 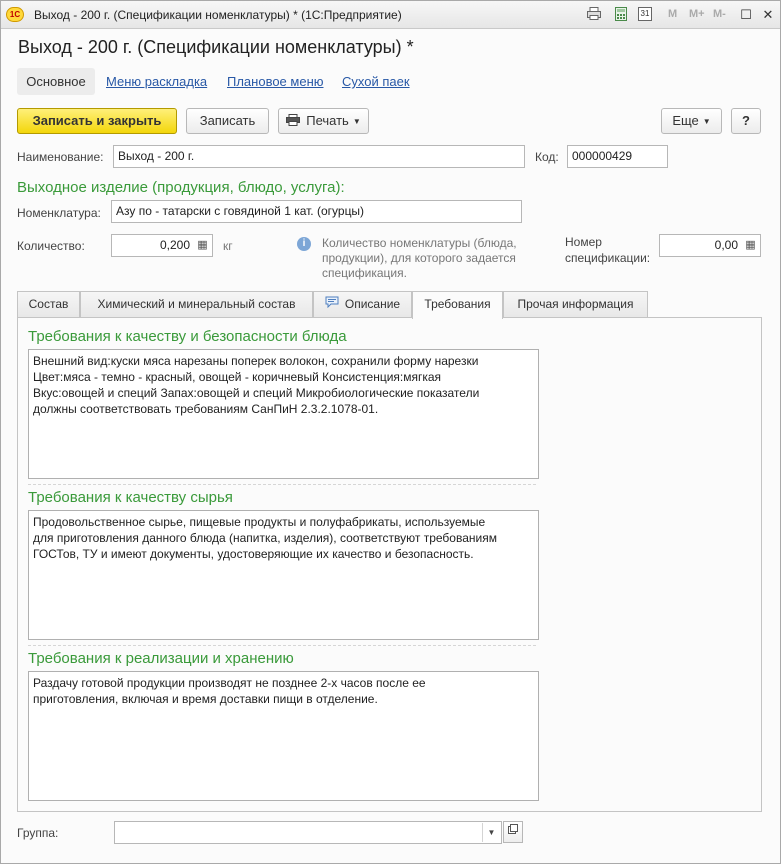 I want to click on print-label: Печать, so click(x=327, y=120).